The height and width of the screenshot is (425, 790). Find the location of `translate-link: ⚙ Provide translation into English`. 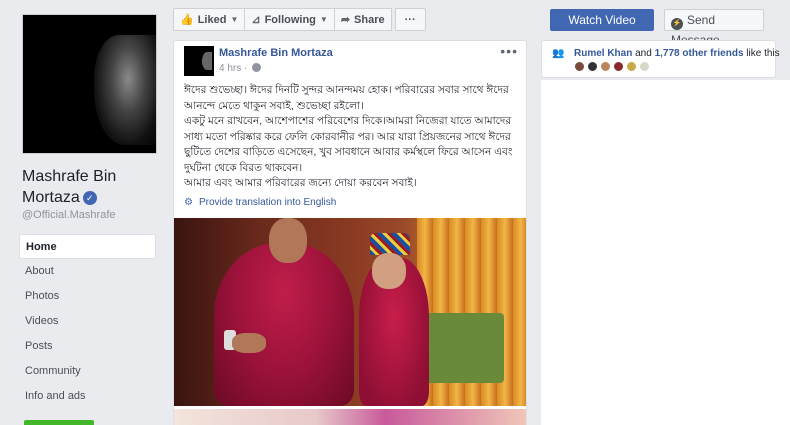

translate-link: ⚙ Provide translation into English is located at coordinates (260, 202).